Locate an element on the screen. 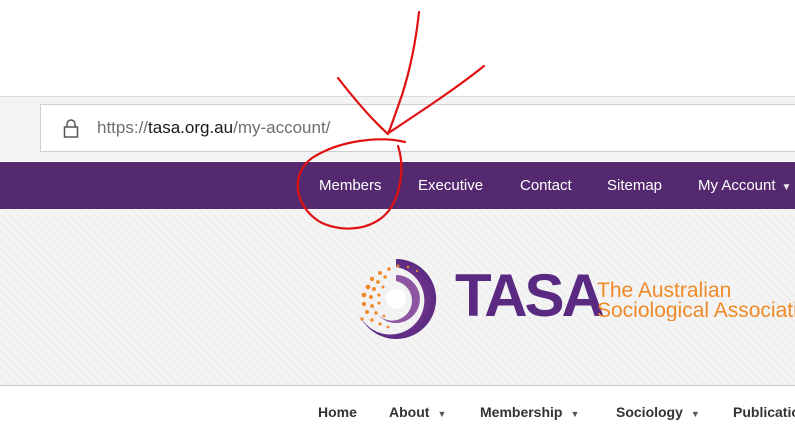  top-nav-label: Contact is located at coordinates (546, 185).